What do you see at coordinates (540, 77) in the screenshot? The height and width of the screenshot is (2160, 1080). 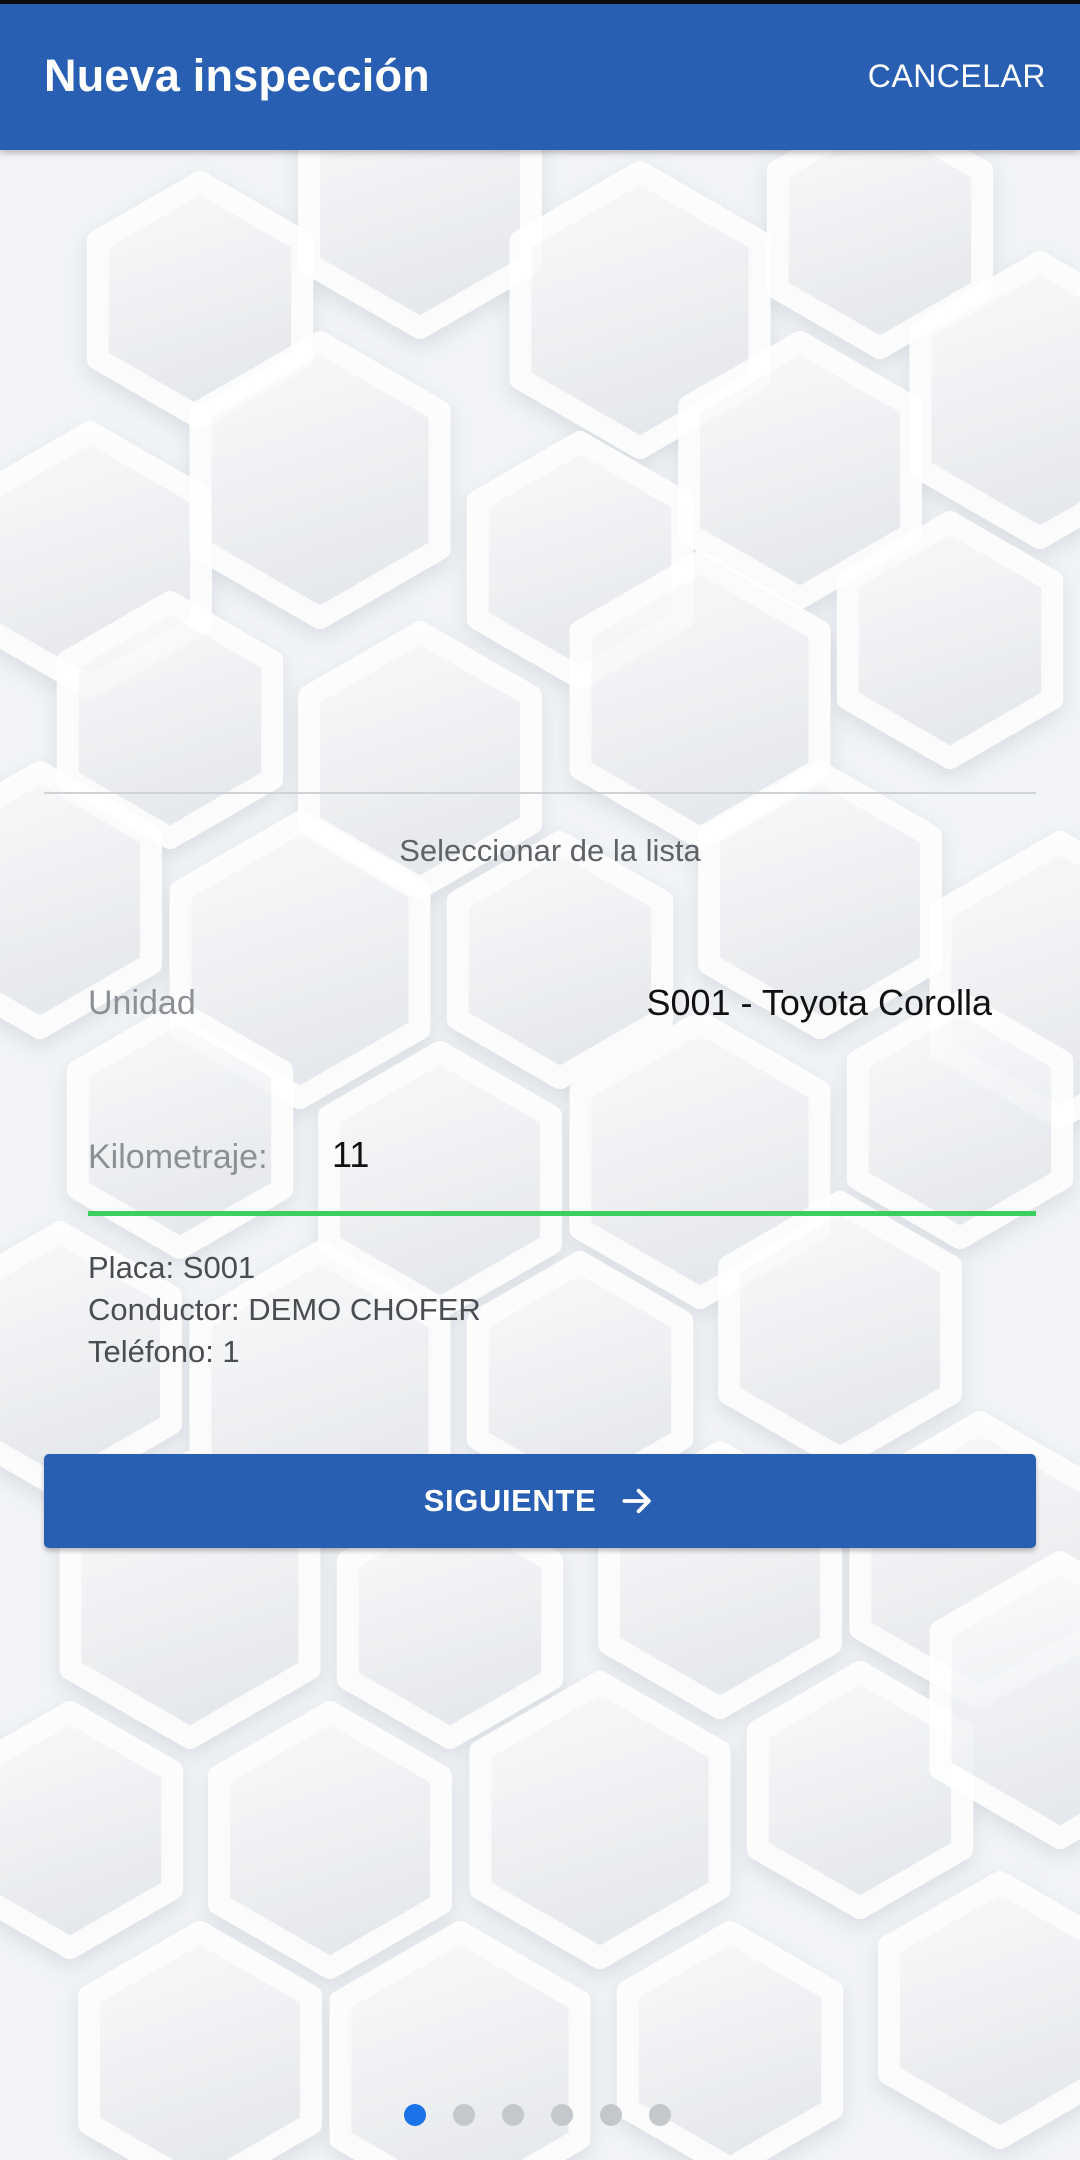 I see `app-bar: Nueva inspección CANCELAR` at bounding box center [540, 77].